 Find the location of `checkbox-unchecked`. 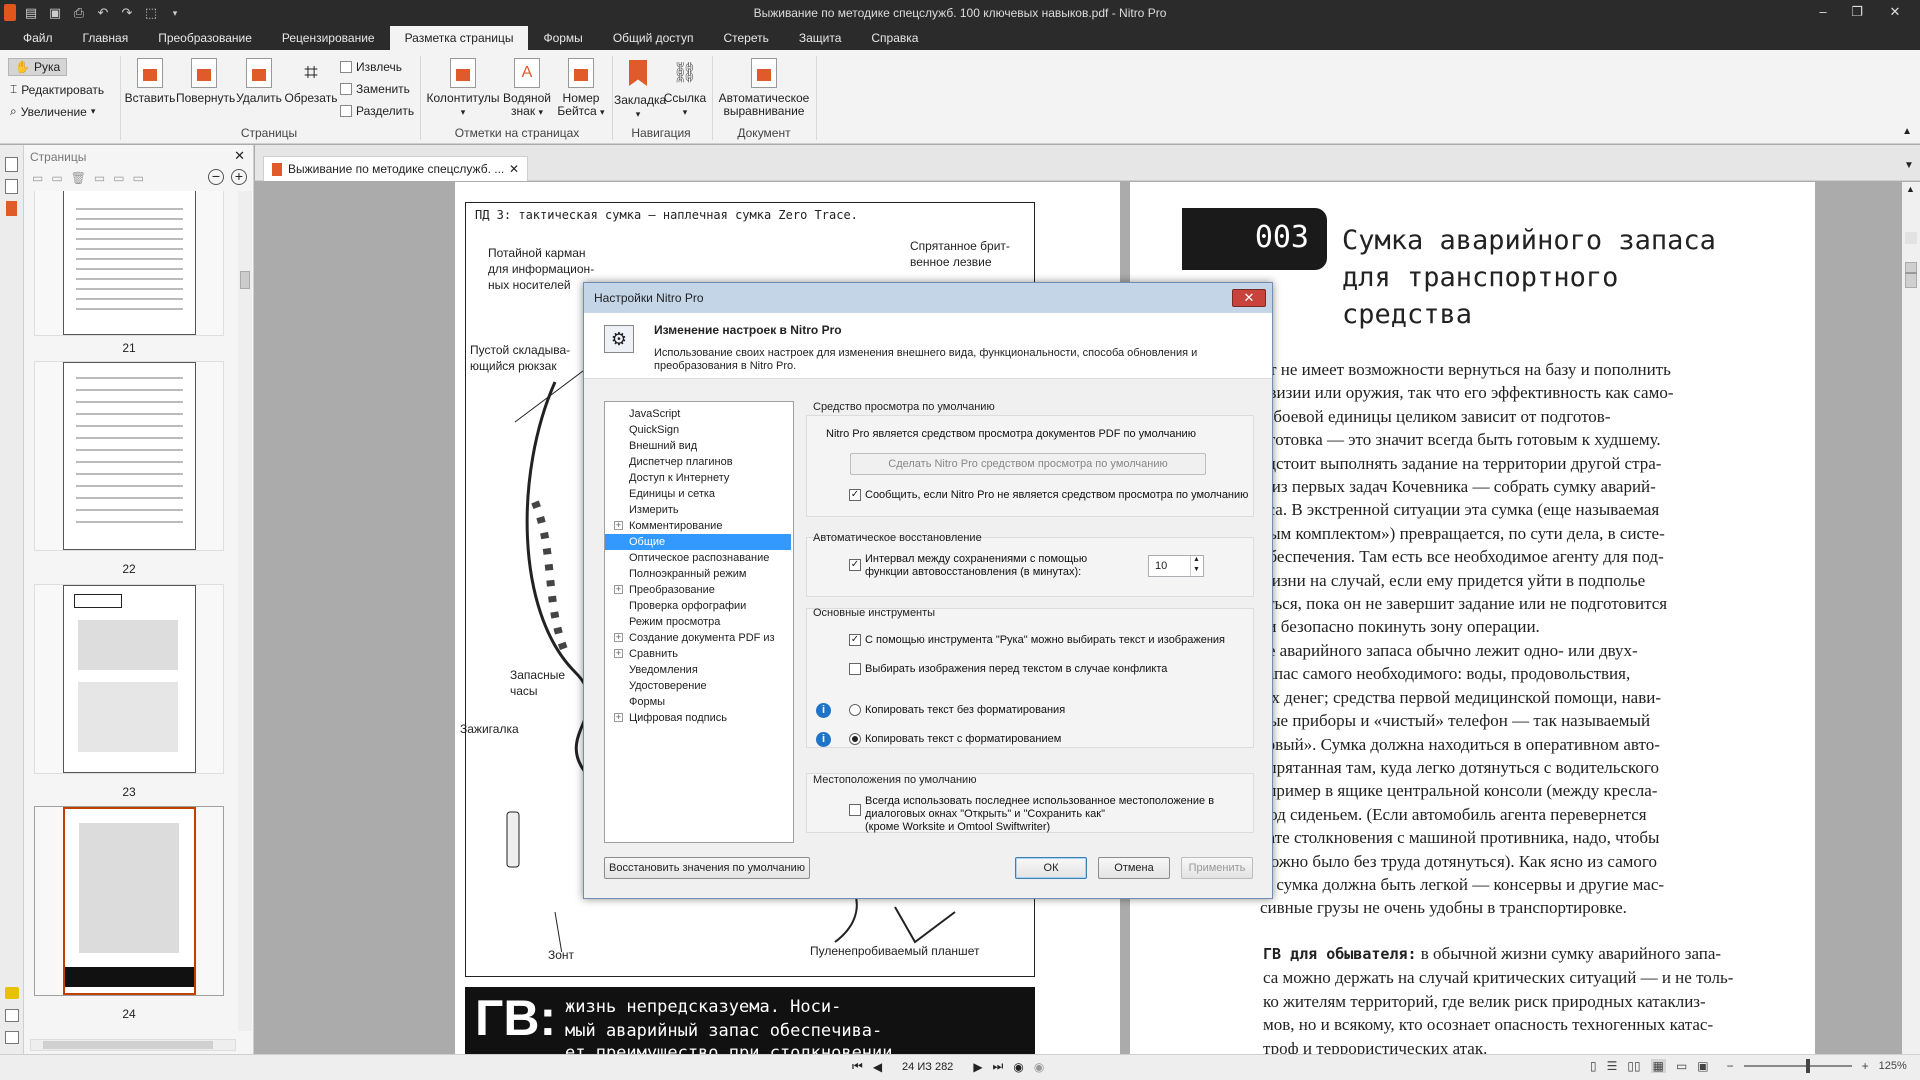

checkbox-unchecked is located at coordinates (855, 810).